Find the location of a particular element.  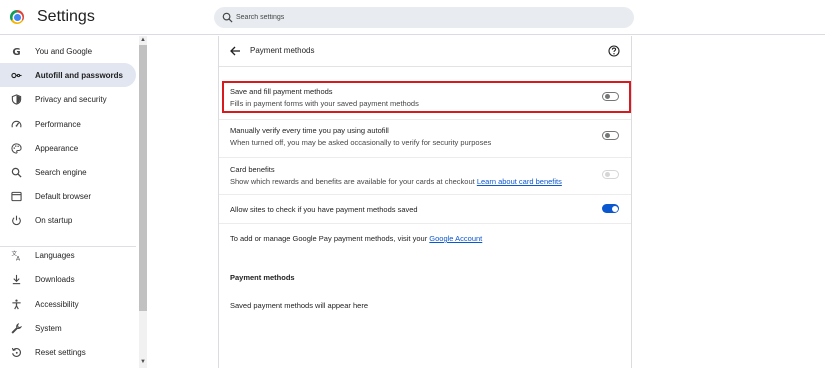

wrench-icon is located at coordinates (16, 328).